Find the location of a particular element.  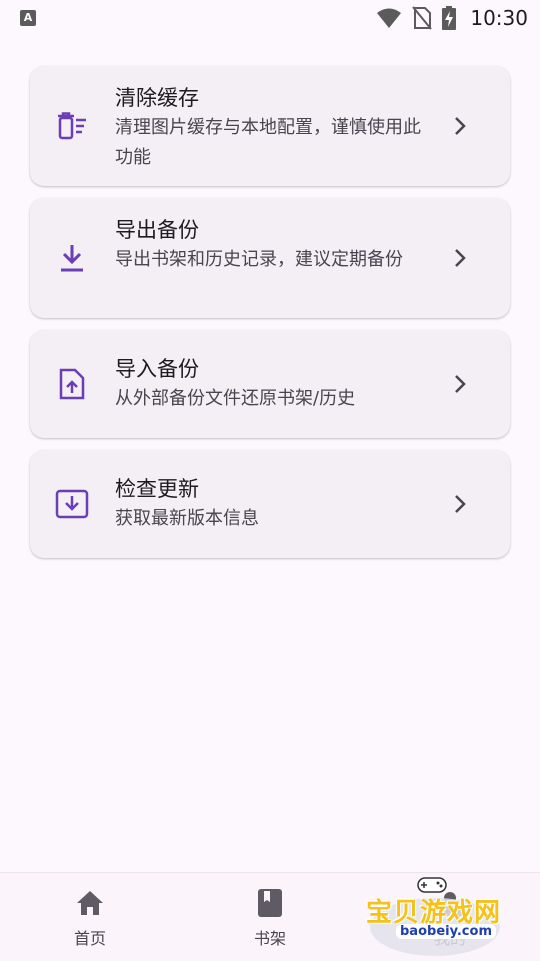

gamepad-icon is located at coordinates (432, 885).